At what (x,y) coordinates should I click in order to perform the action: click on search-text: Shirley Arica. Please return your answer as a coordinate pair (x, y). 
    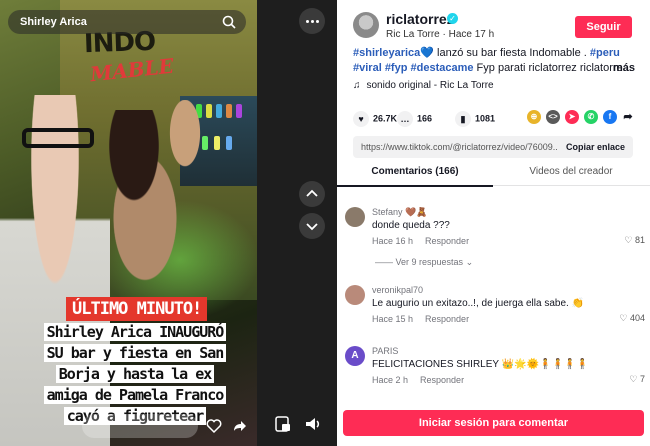
    Looking at the image, I should click on (53, 22).